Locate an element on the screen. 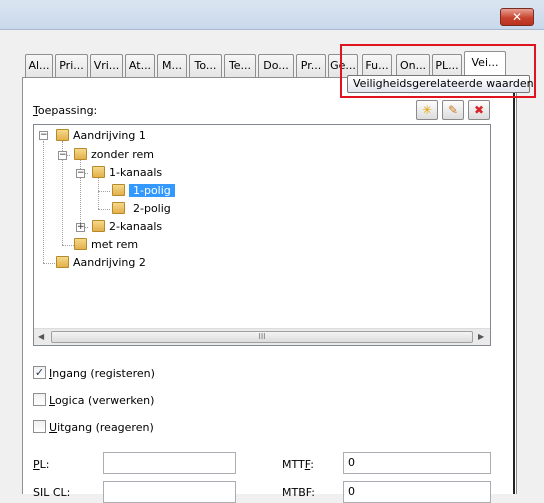 The width and height of the screenshot is (544, 503). mttf-label: MTTF: is located at coordinates (298, 464).